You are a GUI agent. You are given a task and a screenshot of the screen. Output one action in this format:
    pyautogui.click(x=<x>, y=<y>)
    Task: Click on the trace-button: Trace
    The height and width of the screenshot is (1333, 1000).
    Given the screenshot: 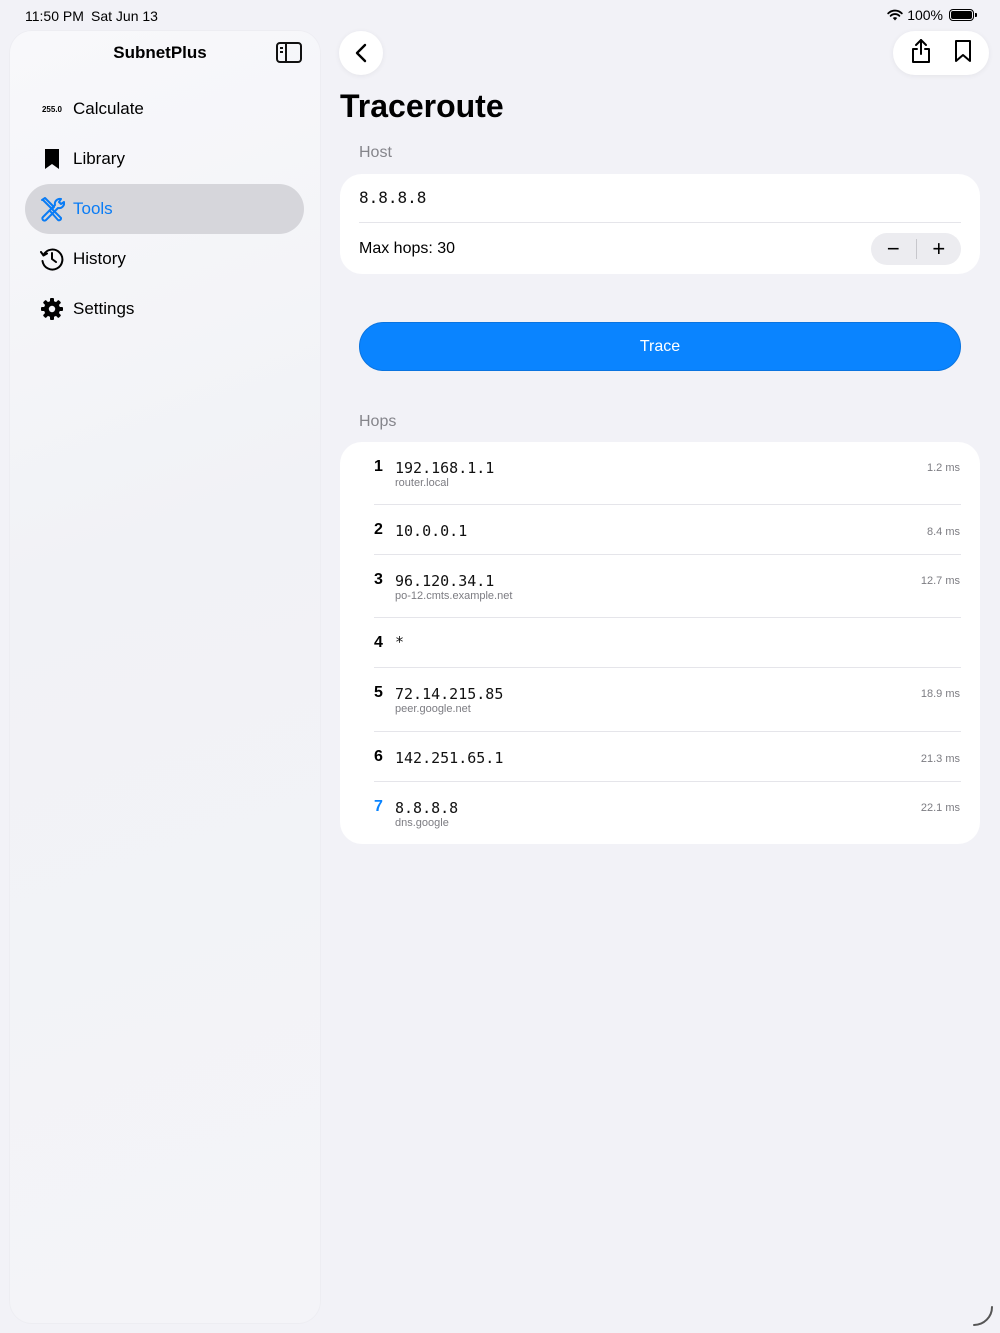 What is the action you would take?
    pyautogui.click(x=660, y=346)
    